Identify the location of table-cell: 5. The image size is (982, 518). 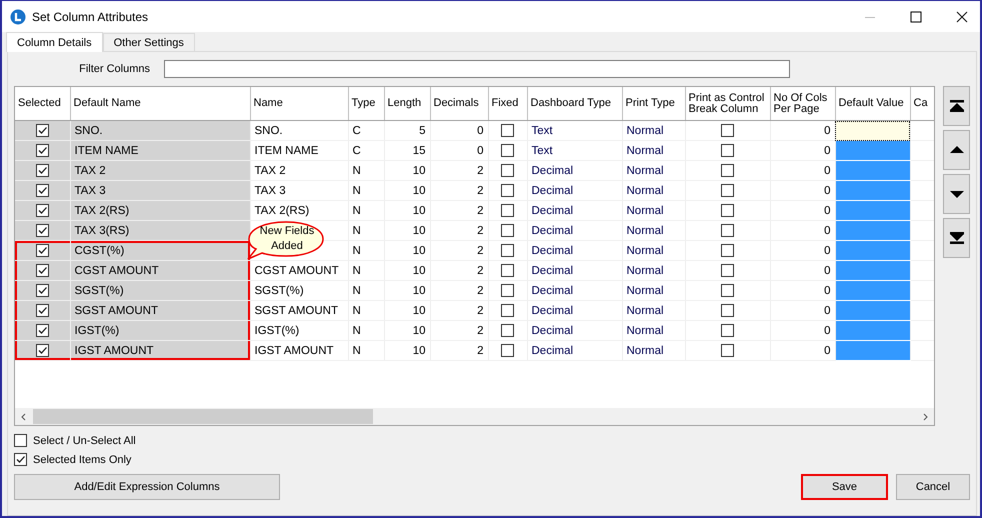
(407, 130).